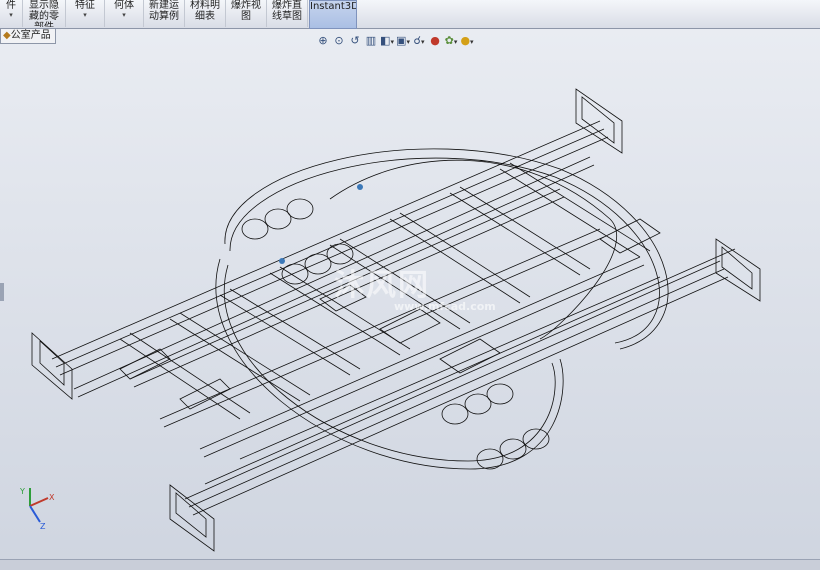 Image resolution: width=820 pixels, height=570 pixels. What do you see at coordinates (11, 5) in the screenshot?
I see `ribbon-button-label: 件` at bounding box center [11, 5].